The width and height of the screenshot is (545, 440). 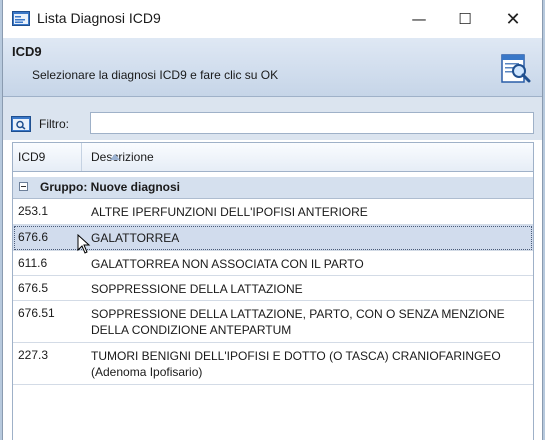 I want to click on column-header-row: ICD9 Descrizione, so click(x=273, y=157).